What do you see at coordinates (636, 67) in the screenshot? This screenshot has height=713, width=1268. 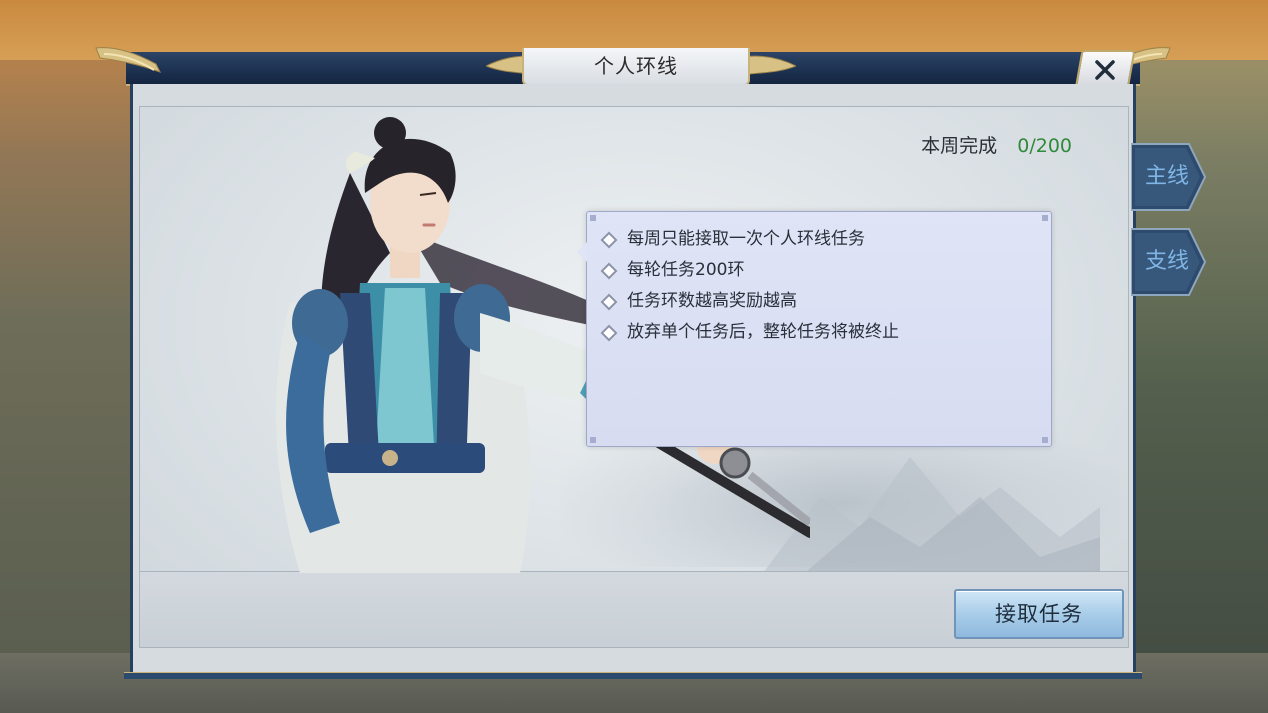 I see `window-title: 个人环线` at bounding box center [636, 67].